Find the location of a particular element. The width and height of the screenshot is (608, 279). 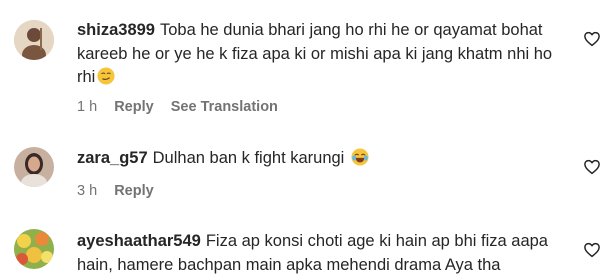

comment-username: ayeshaathar549 is located at coordinates (139, 241).